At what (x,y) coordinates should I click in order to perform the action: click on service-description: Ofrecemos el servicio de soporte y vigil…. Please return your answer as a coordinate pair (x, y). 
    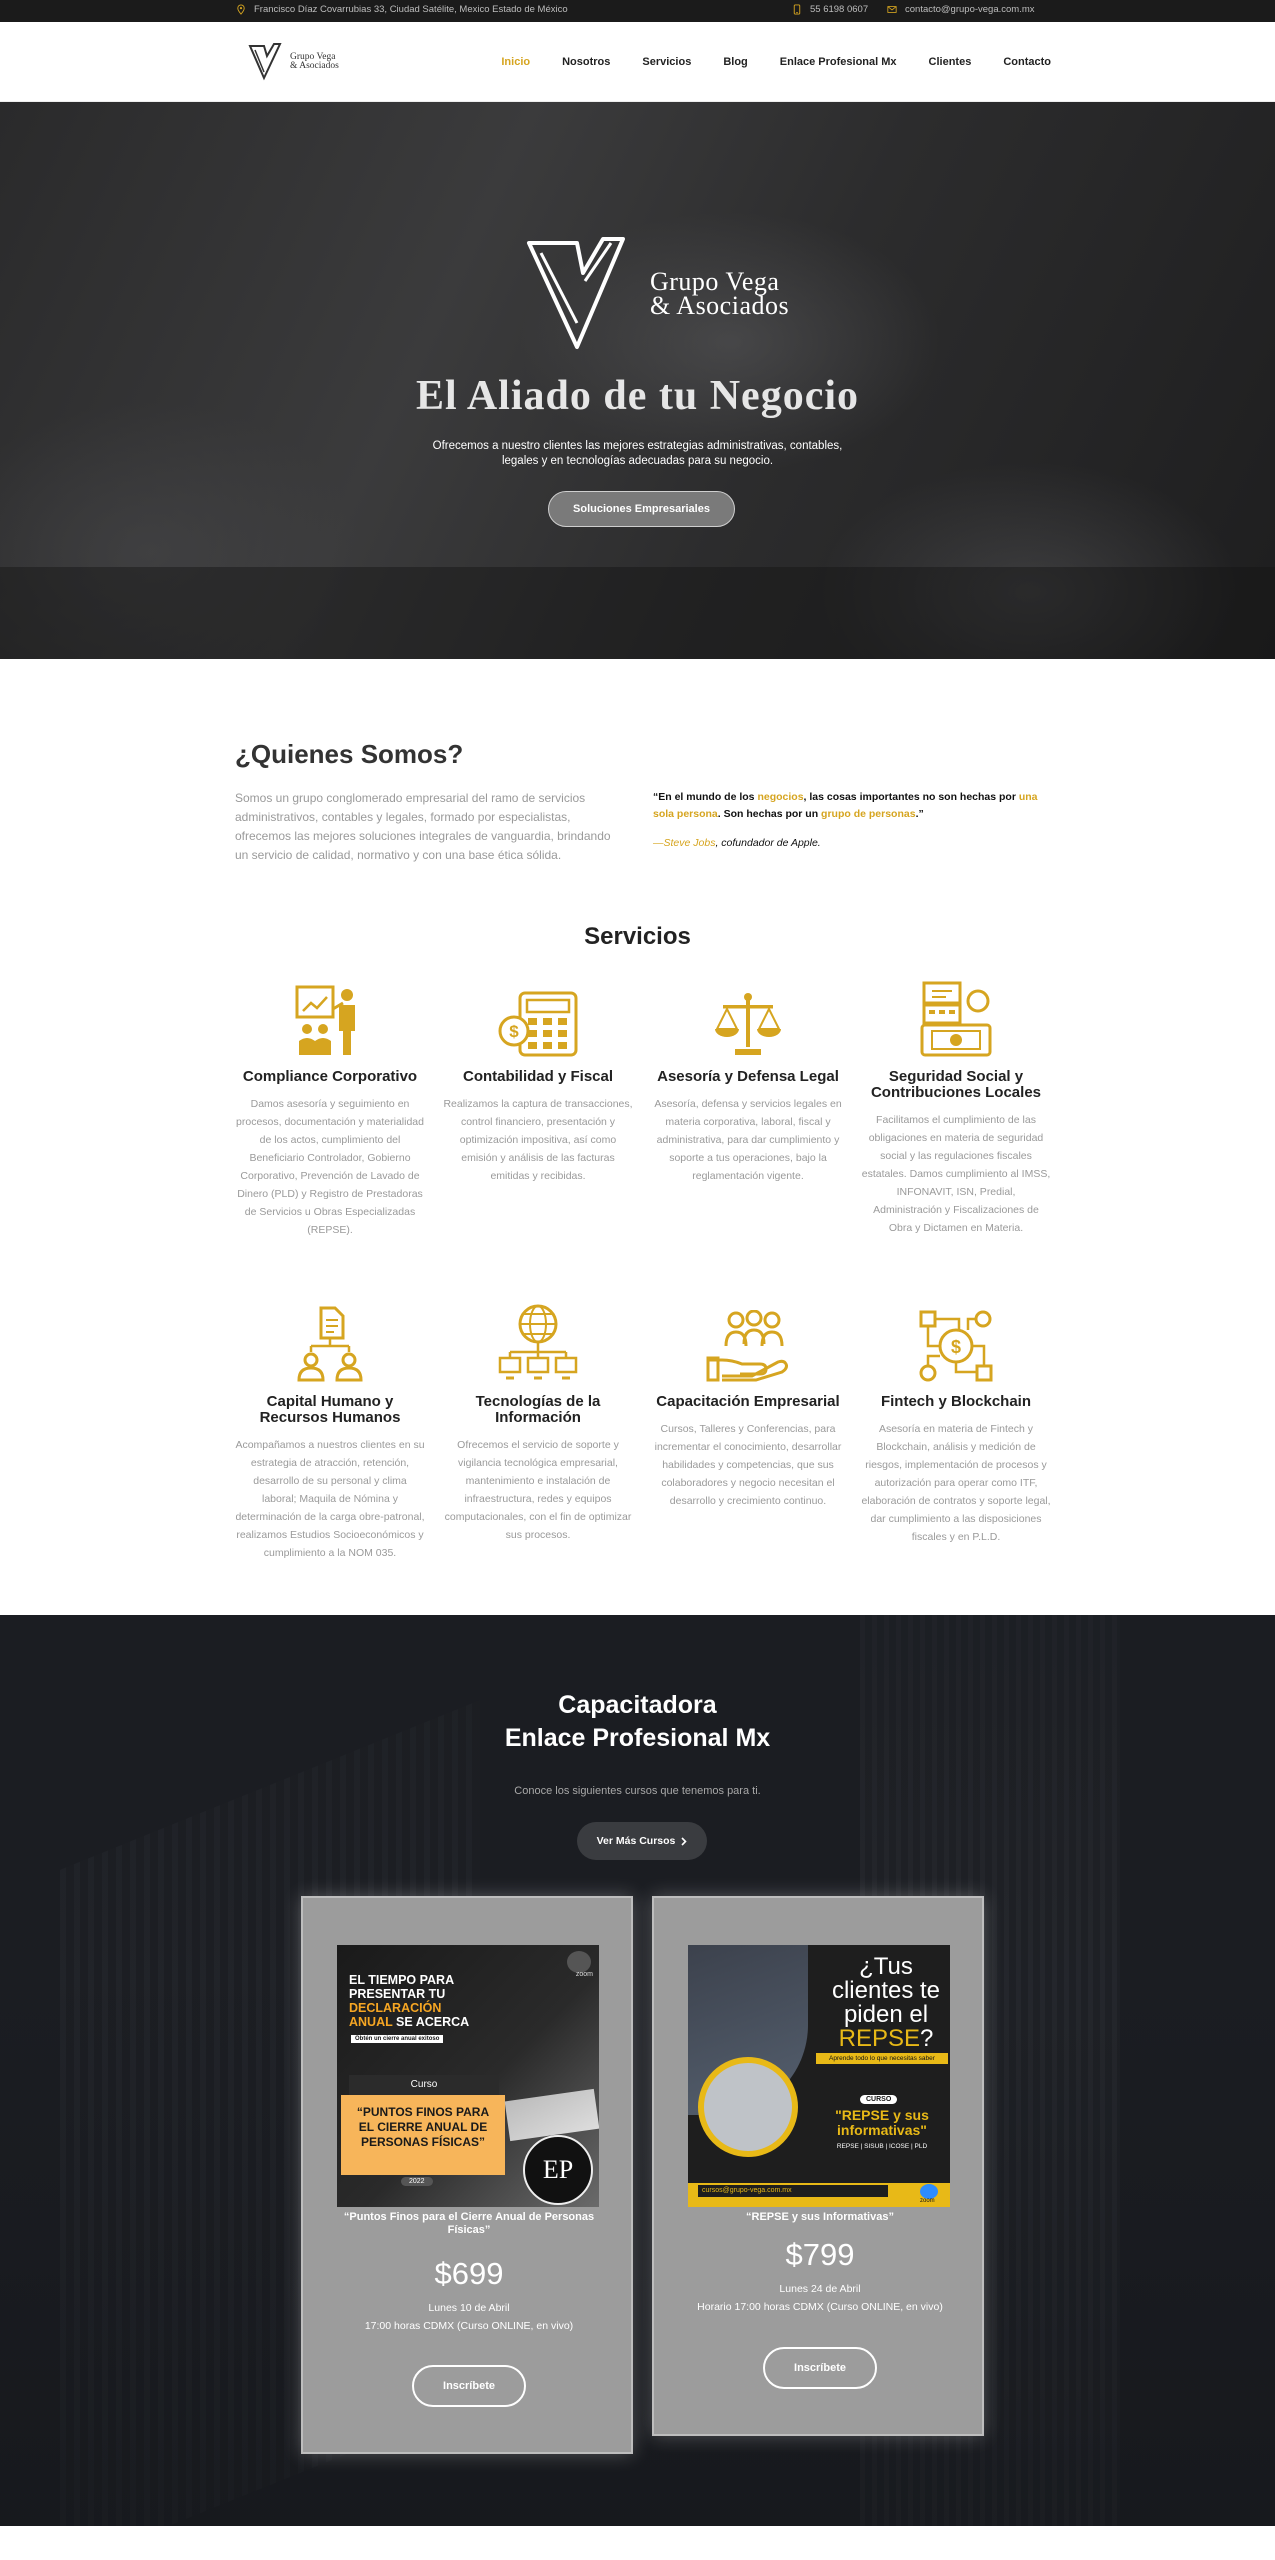
    Looking at the image, I should click on (538, 1490).